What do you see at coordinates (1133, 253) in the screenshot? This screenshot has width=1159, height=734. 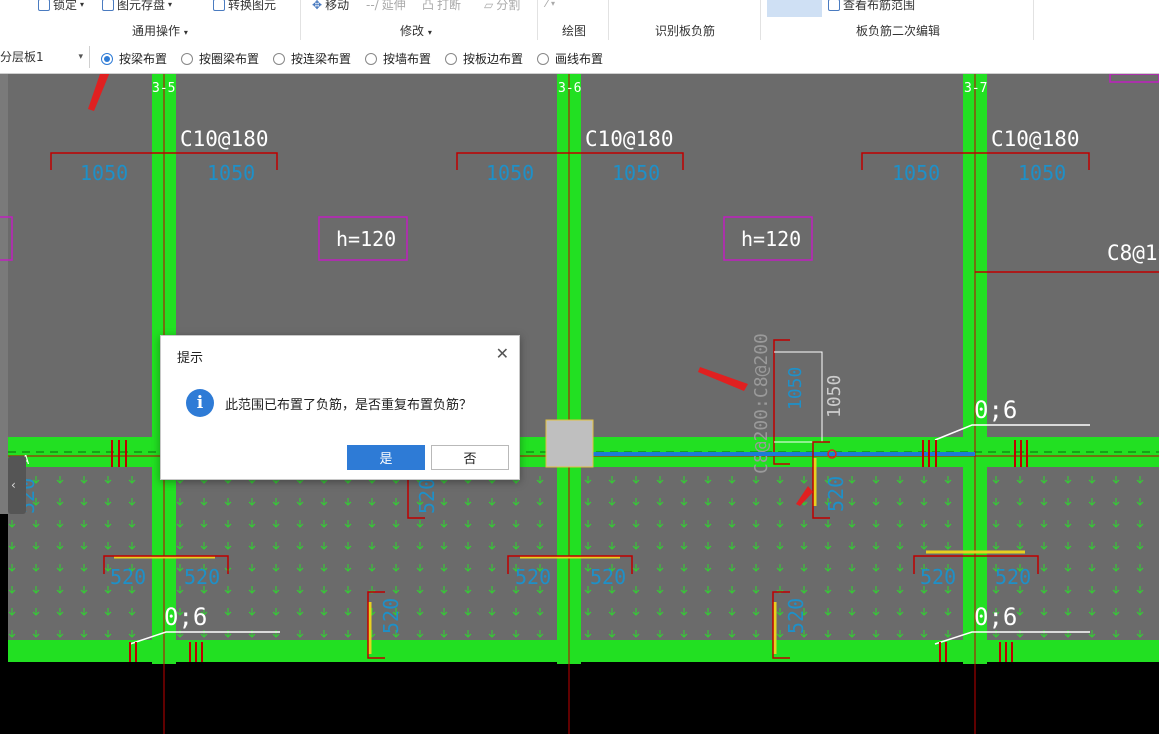 I see `rebar-label: C8@19` at bounding box center [1133, 253].